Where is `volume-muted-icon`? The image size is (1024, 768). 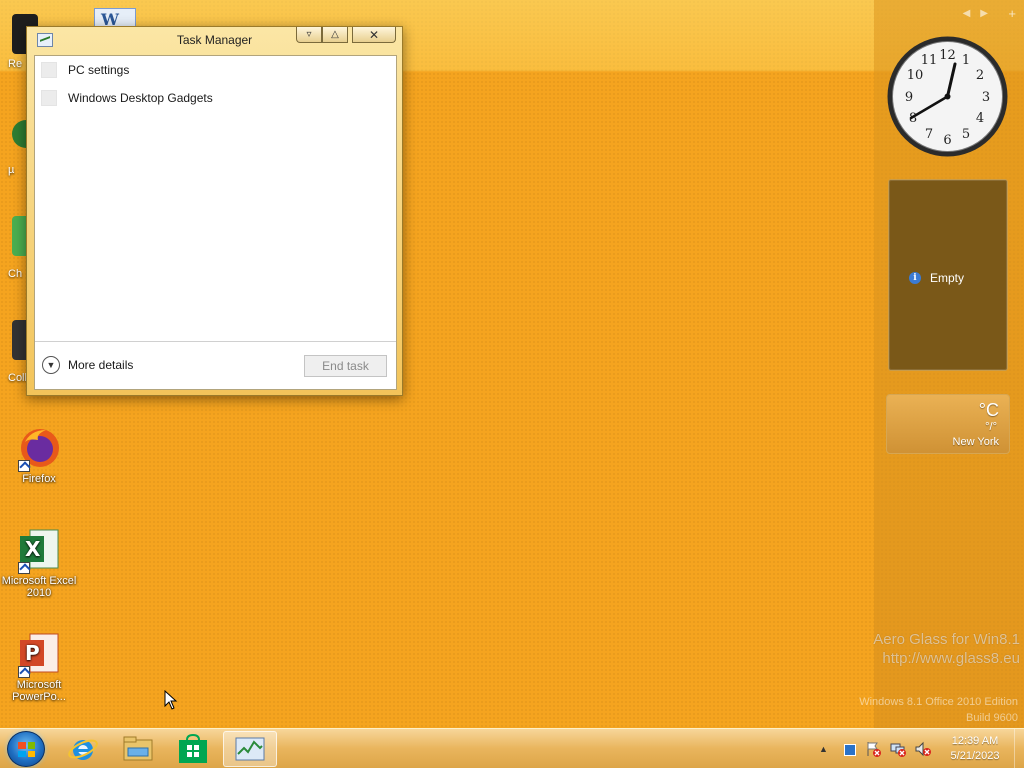 volume-muted-icon is located at coordinates (923, 749).